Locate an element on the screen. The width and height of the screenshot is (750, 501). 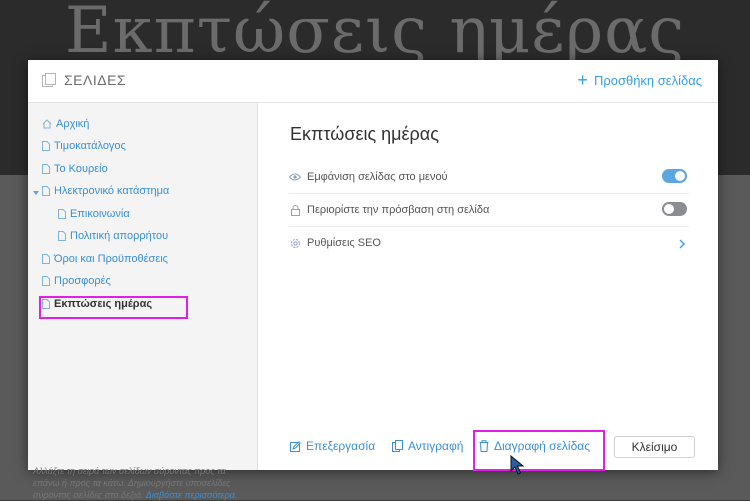
copy-icon is located at coordinates (397, 446).